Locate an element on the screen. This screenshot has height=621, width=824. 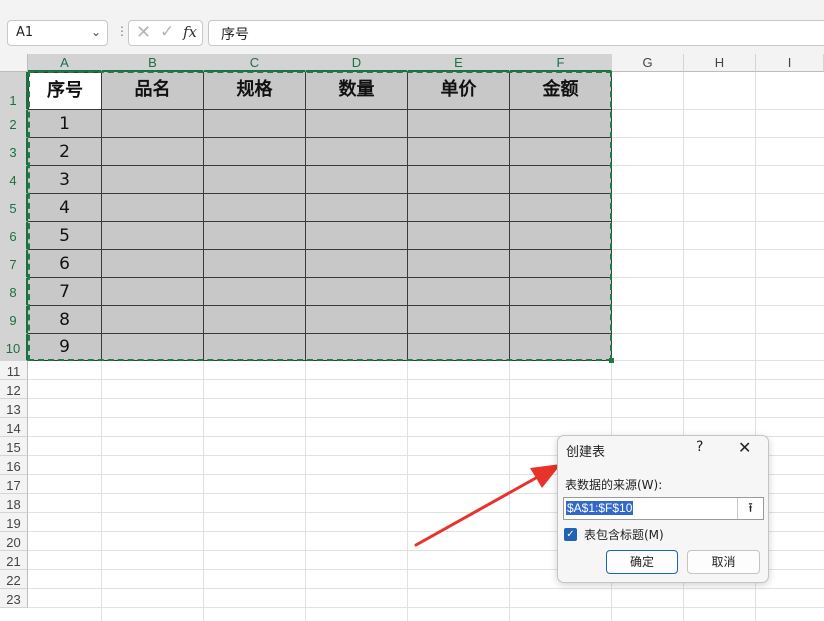
close-icon: ✕ is located at coordinates (744, 447).